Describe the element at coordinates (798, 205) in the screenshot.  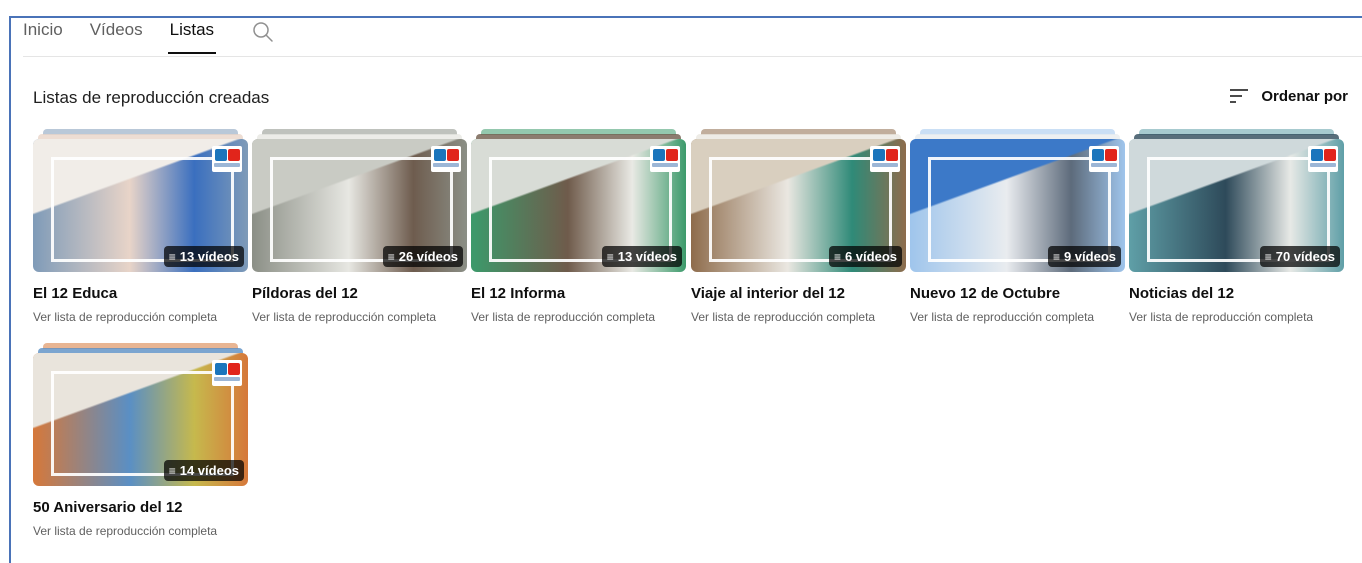
I see `playlist-thumbnail: ≡ 6 vídeos` at that location.